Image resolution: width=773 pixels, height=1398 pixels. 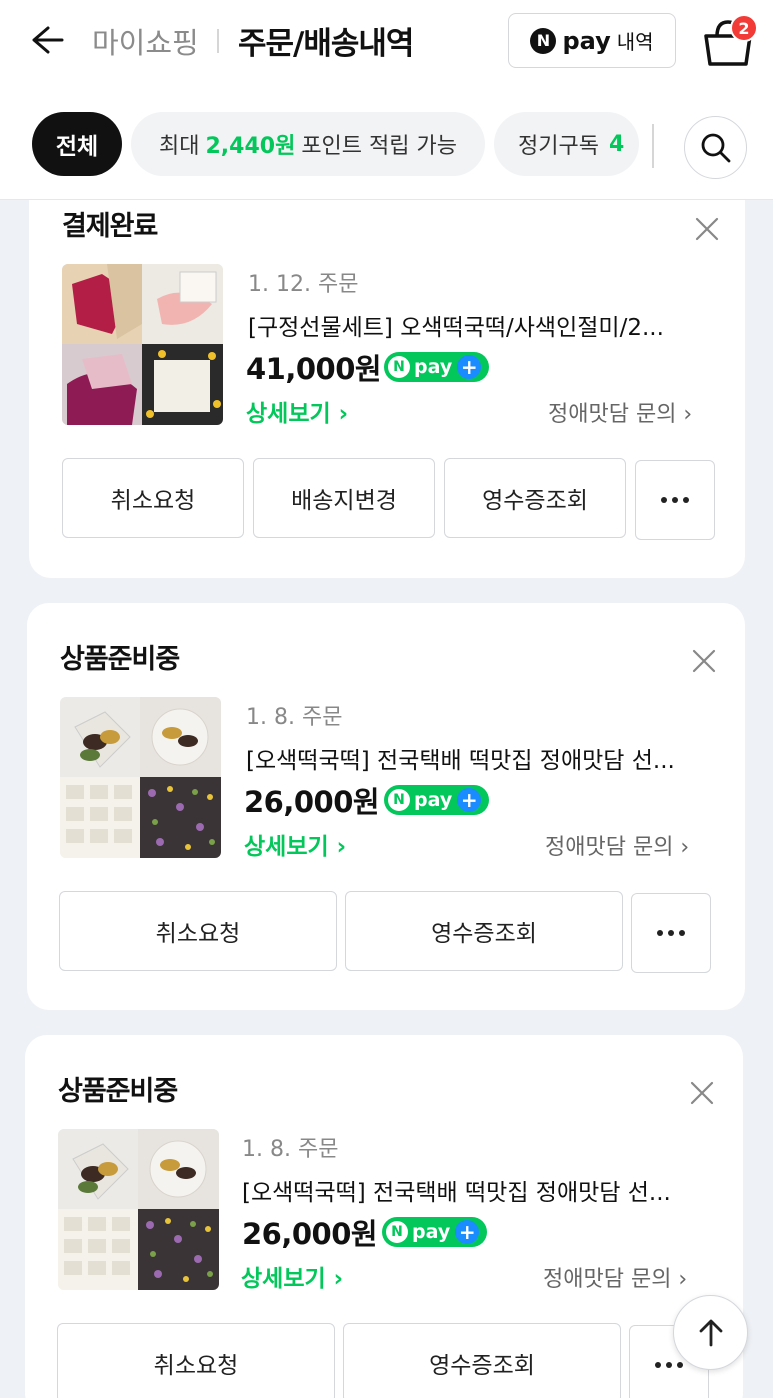 I want to click on points-chip: 최대 2,440원 포인트 적립 가능, so click(x=308, y=144).